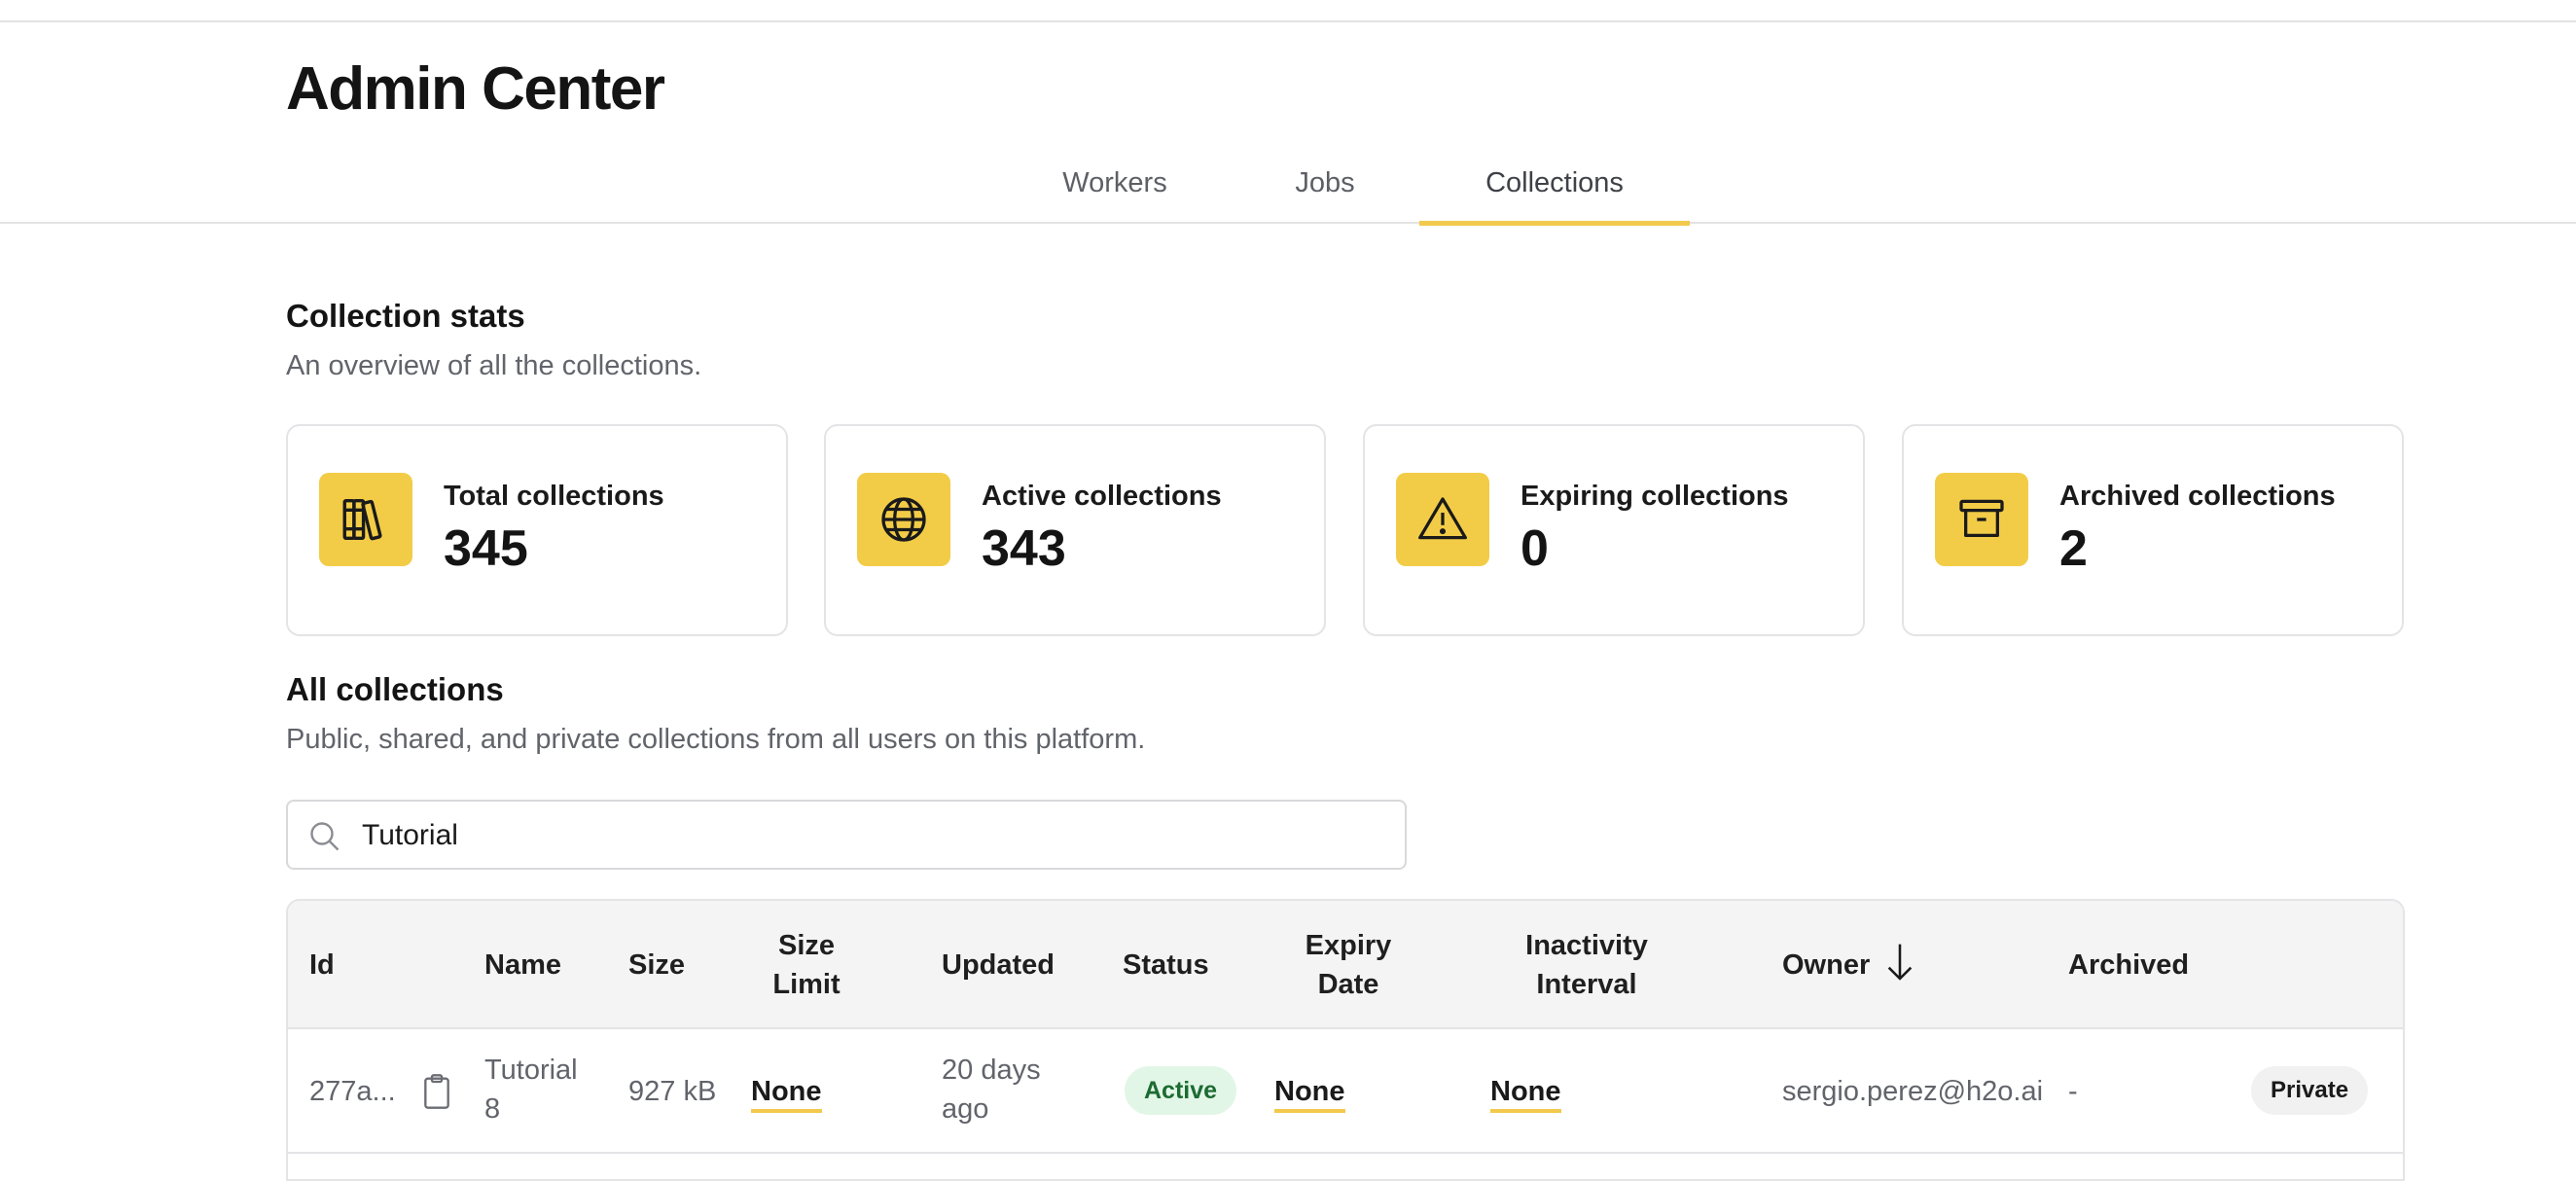  I want to click on collections-section-title: All collections, so click(395, 689).